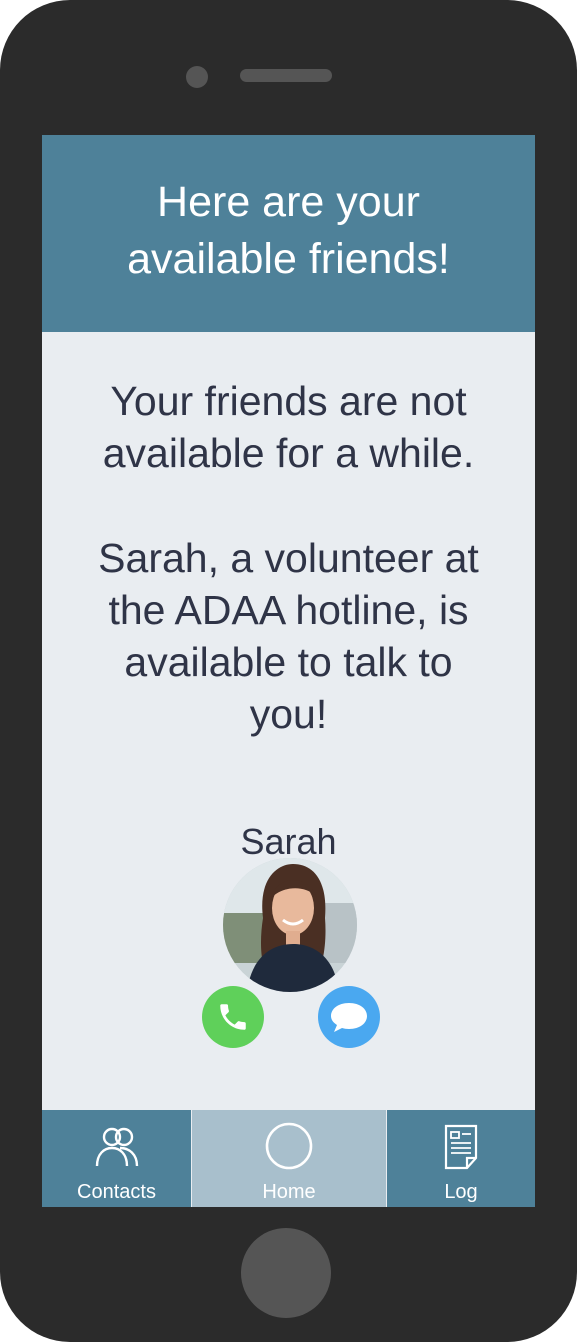  Describe the element at coordinates (289, 1146) in the screenshot. I see `circle-home-icon` at that location.